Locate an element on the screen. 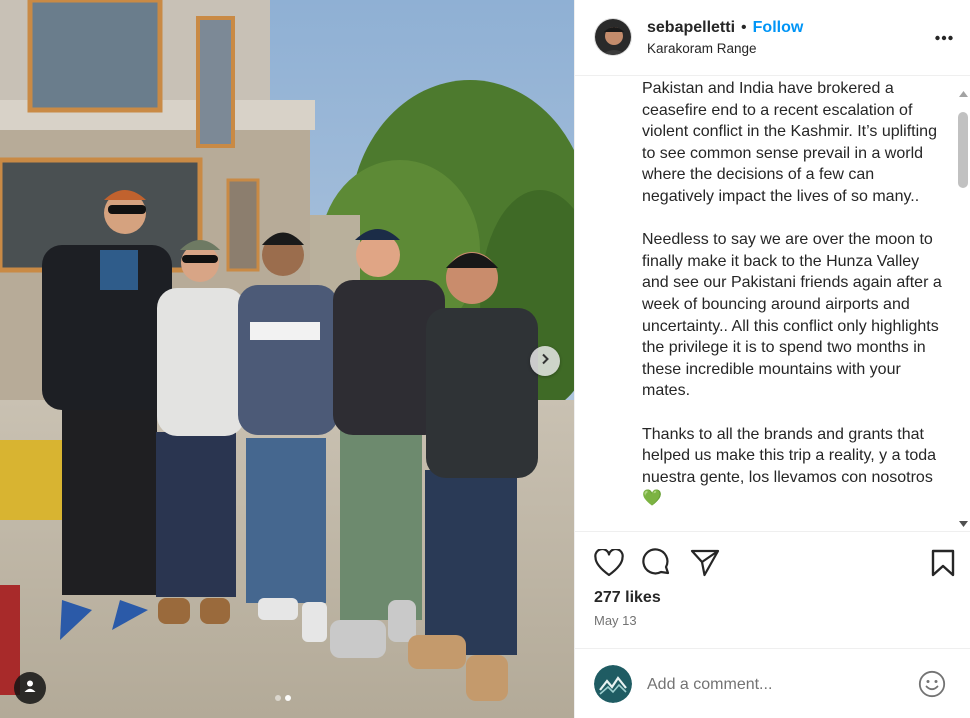 This screenshot has height=718, width=970. post-date: May 13 is located at coordinates (615, 620).